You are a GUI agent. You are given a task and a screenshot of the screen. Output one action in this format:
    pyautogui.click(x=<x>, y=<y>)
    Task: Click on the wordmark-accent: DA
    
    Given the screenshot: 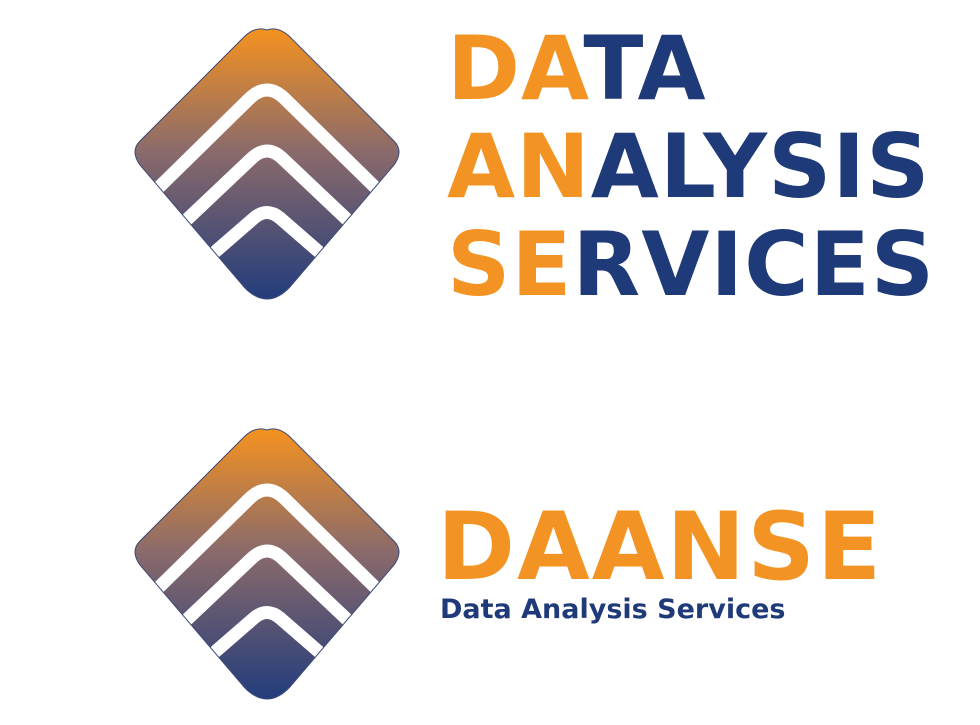 What is the action you would take?
    pyautogui.click(x=515, y=68)
    